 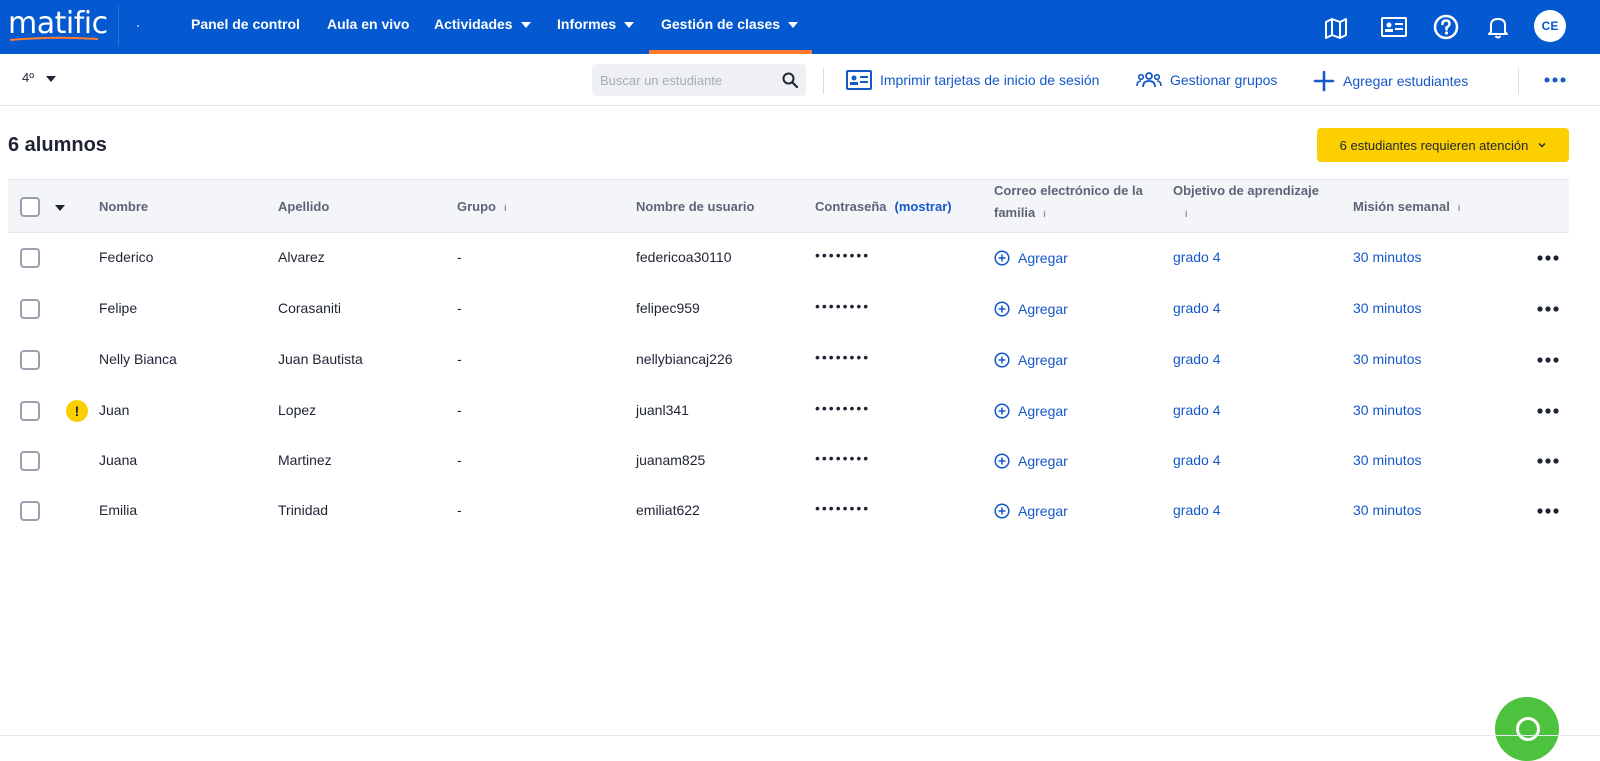 I want to click on select-all-checkbox, so click(x=30, y=207).